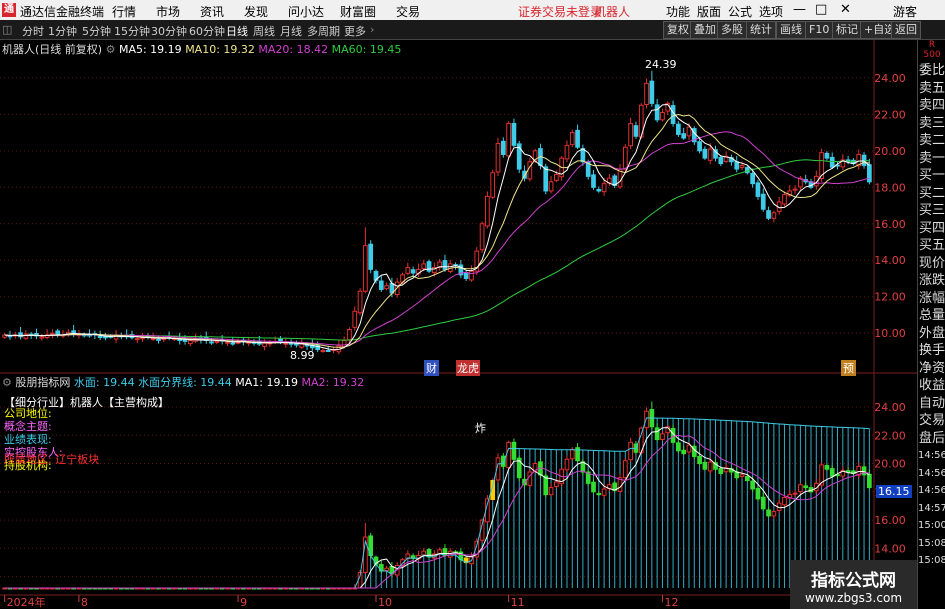 The width and height of the screenshot is (945, 609). What do you see at coordinates (124, 11) in the screenshot?
I see `menu-quotes: 行情` at bounding box center [124, 11].